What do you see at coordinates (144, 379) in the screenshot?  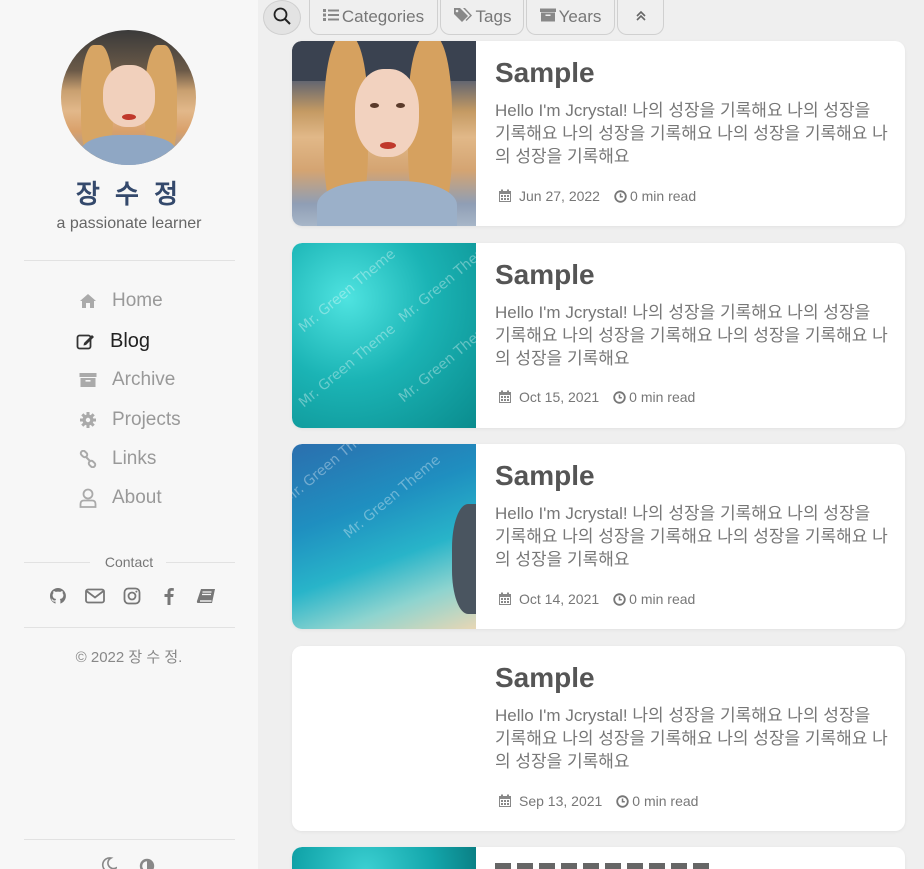 I see `sidebar-item-label: Archive` at bounding box center [144, 379].